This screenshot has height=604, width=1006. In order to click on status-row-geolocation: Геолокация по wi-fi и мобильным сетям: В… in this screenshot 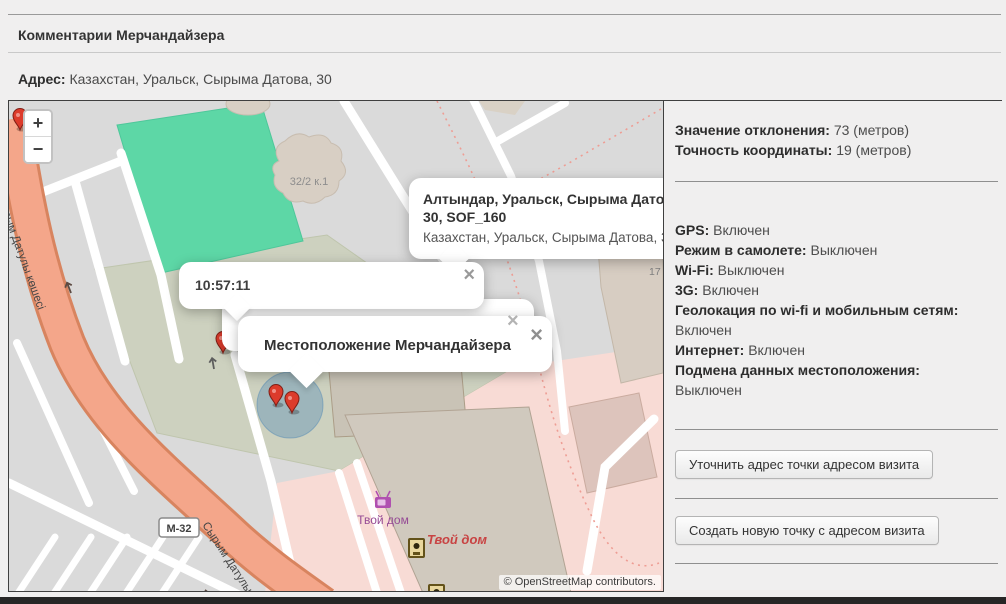, I will do `click(817, 320)`.